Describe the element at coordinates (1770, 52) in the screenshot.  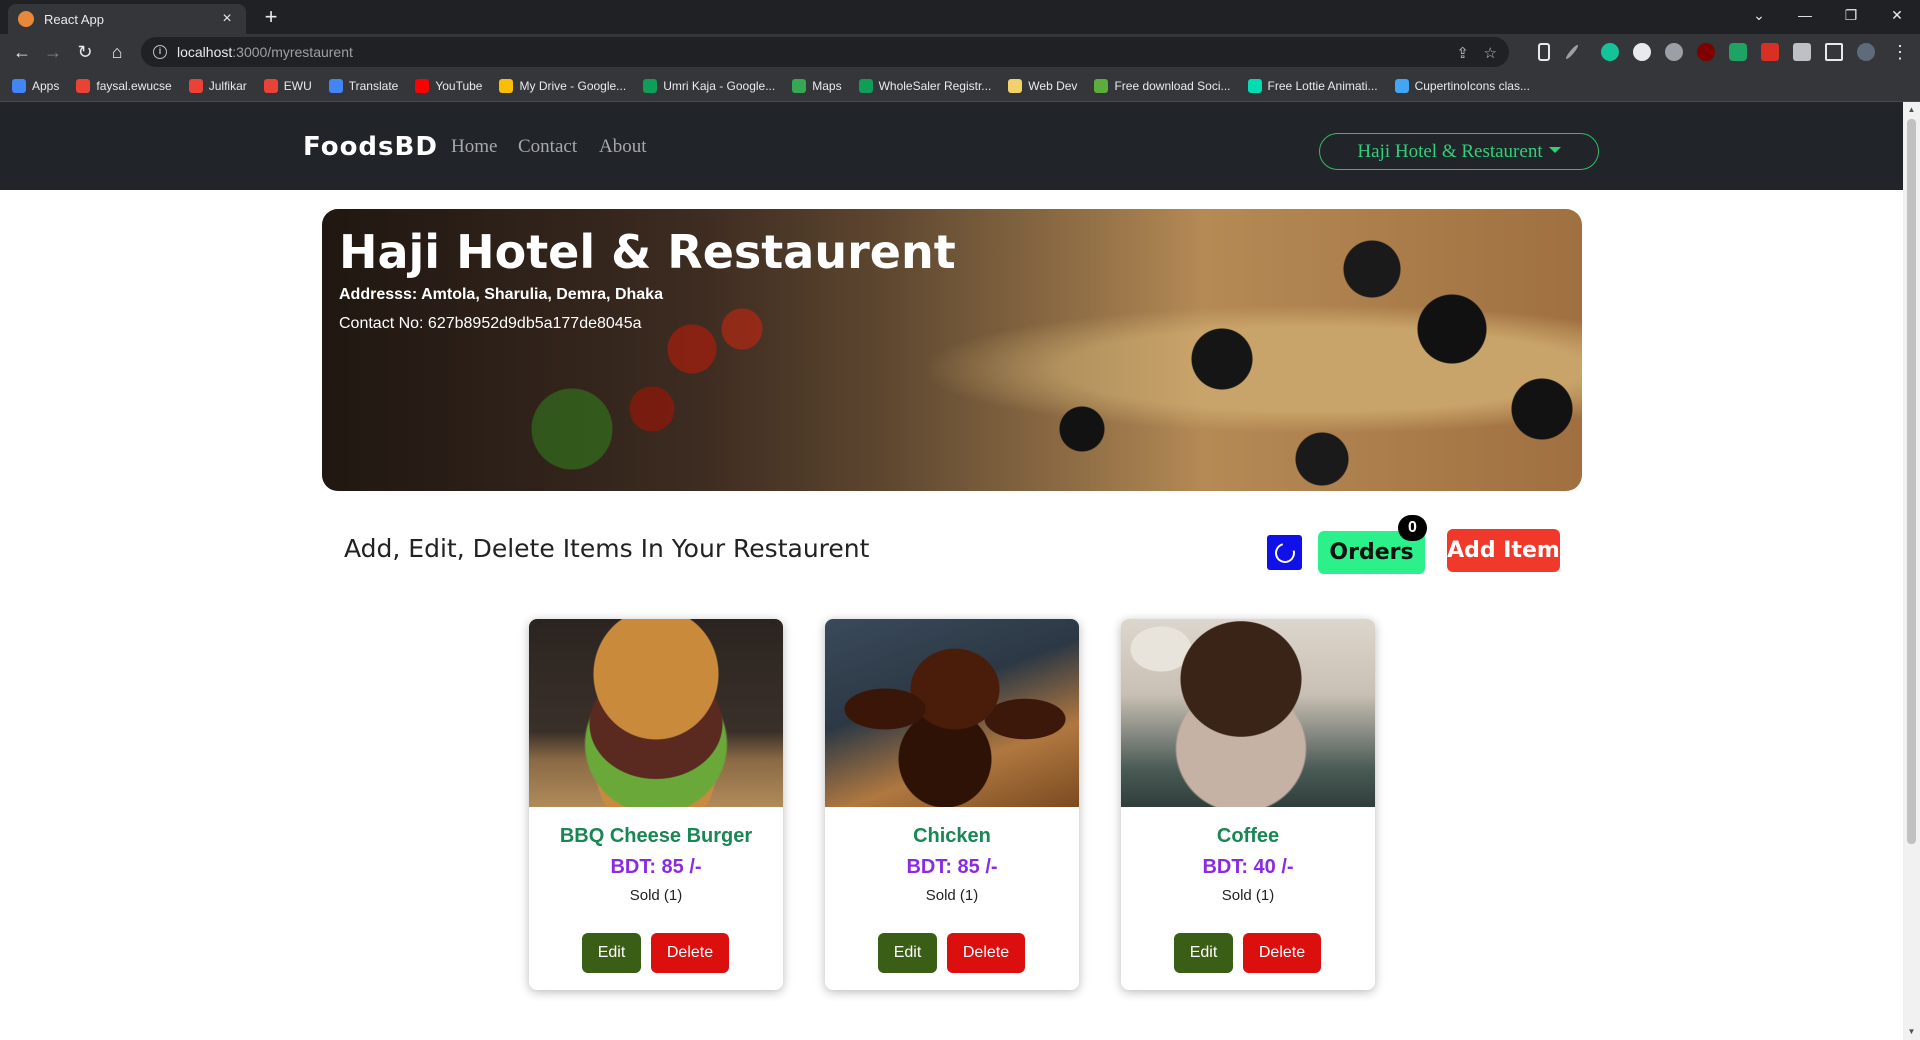
I see `calendar-extension-icon` at that location.